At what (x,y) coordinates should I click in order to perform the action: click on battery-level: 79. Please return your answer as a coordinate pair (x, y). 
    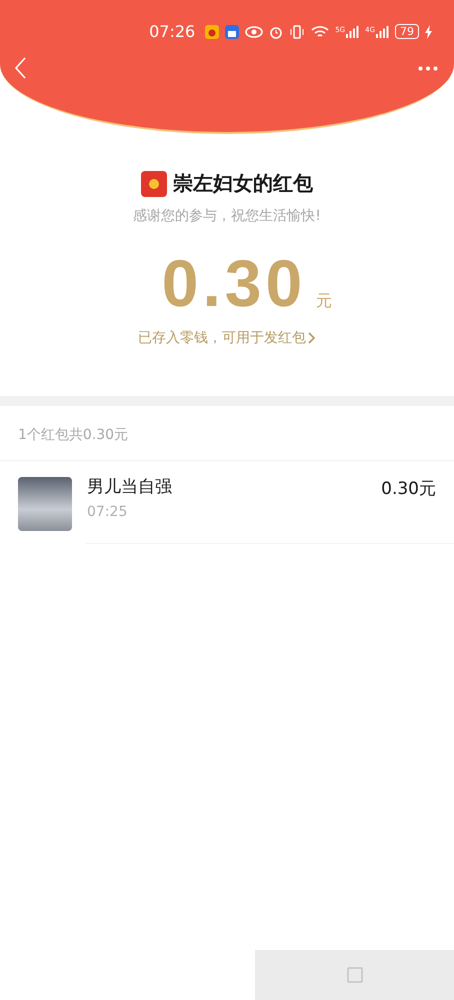
    Looking at the image, I should click on (407, 31).